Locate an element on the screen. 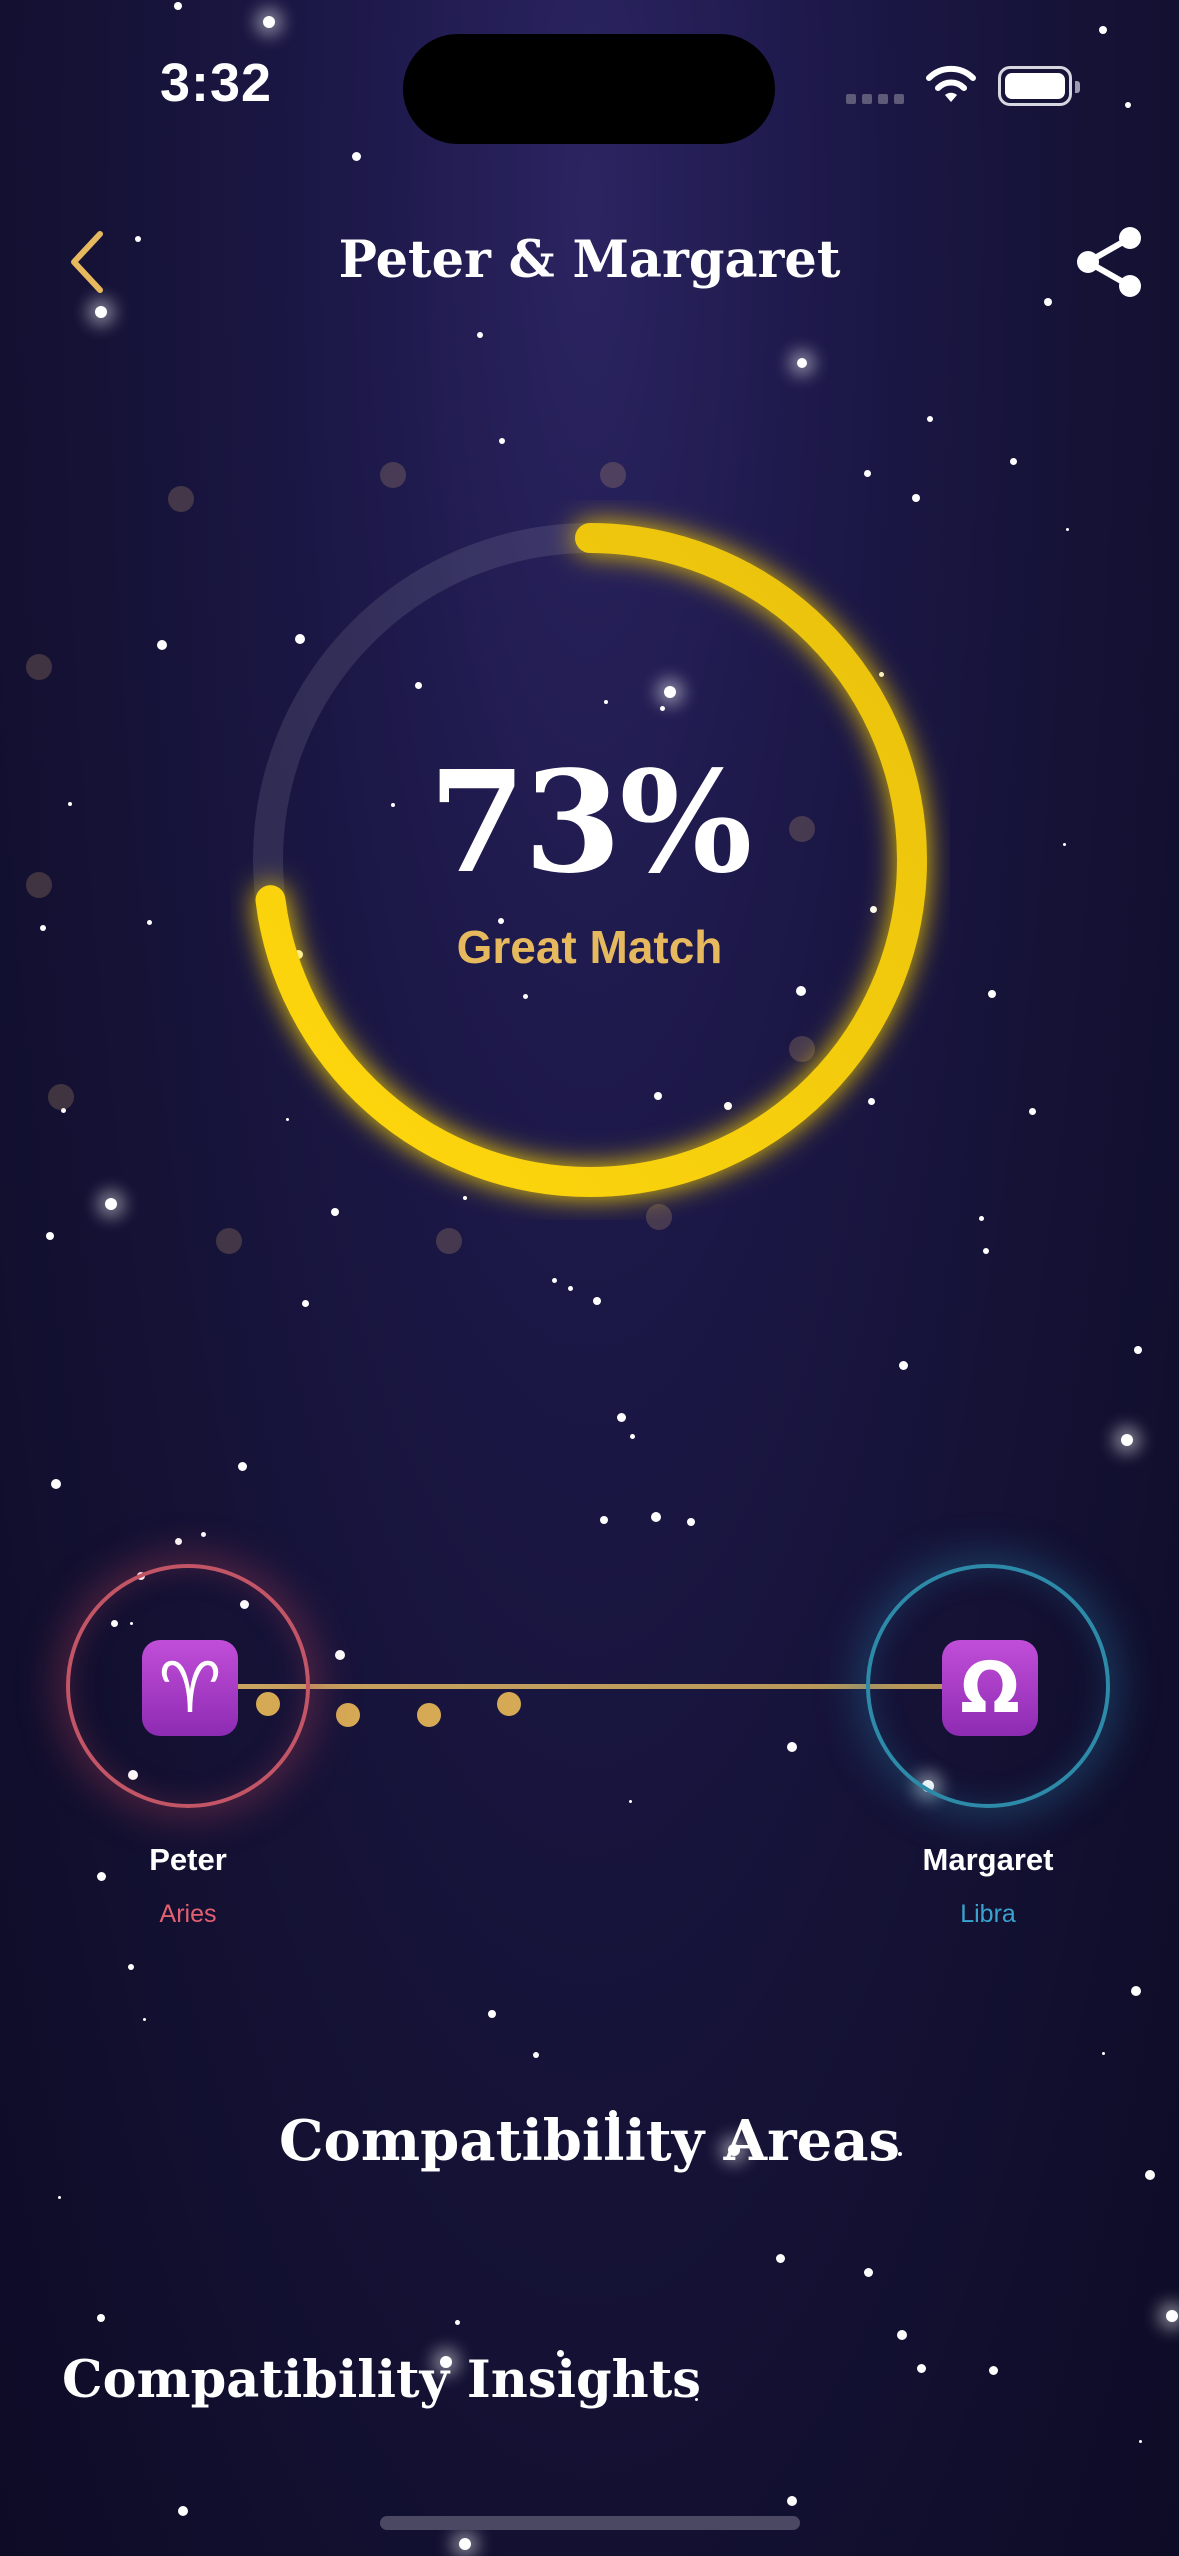 The height and width of the screenshot is (2556, 1179). share-icon is located at coordinates (1110, 262).